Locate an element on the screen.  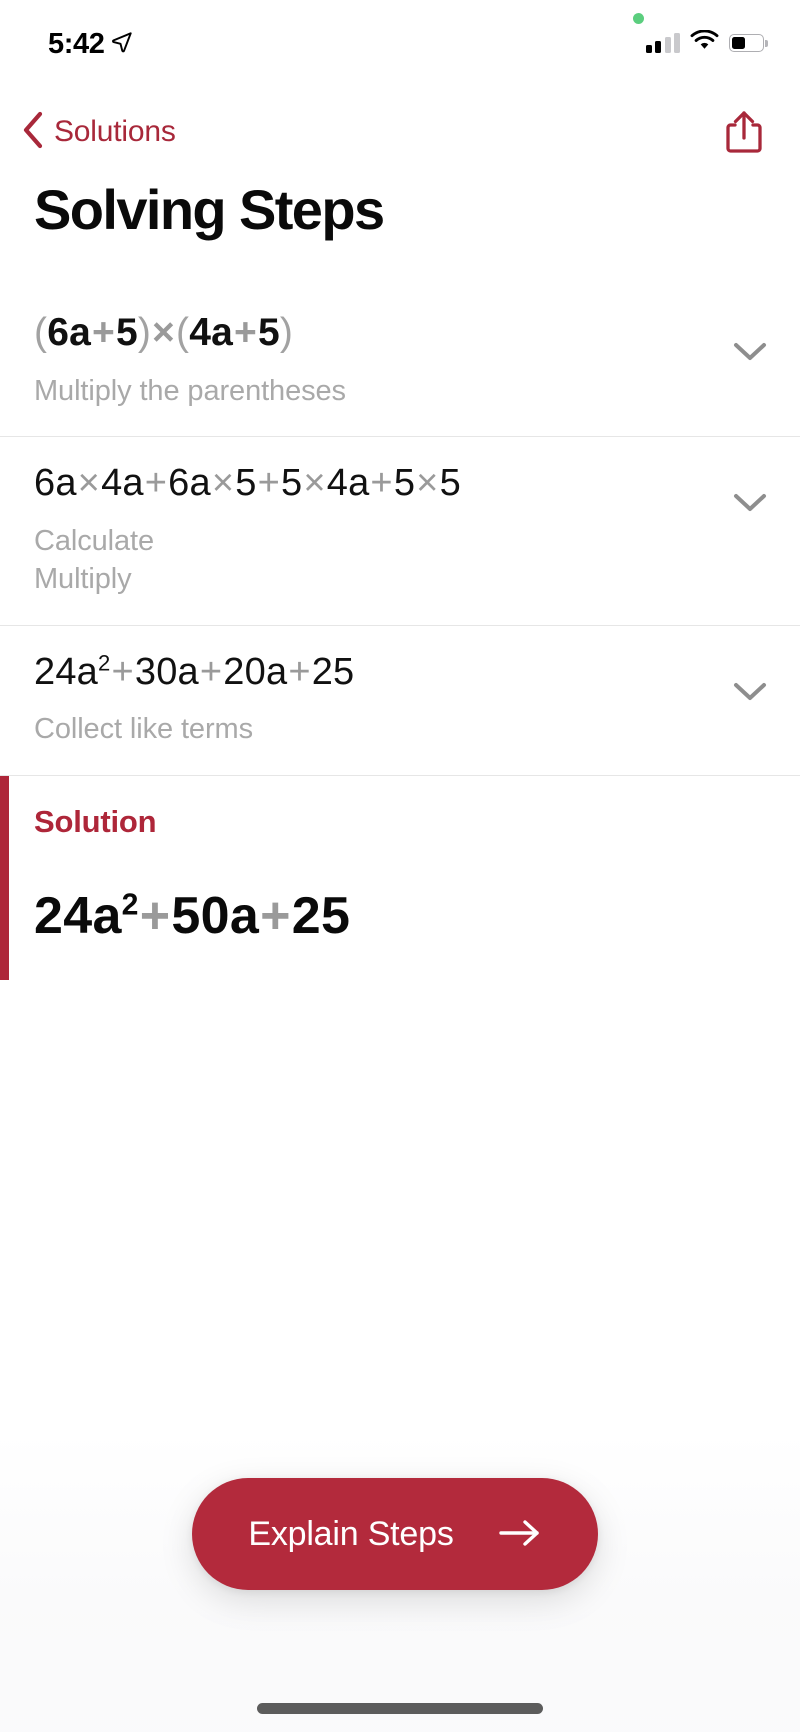
home-indicator is located at coordinates (400, 1708).